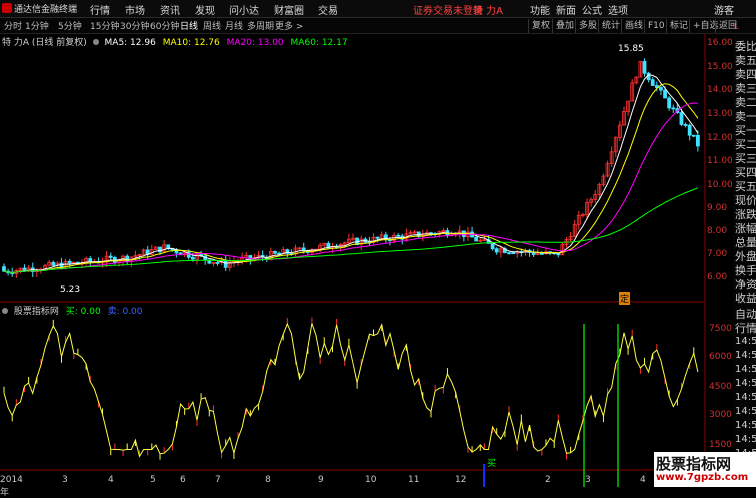  Describe the element at coordinates (7, 8) in the screenshot. I see `app-logo-icon` at that location.